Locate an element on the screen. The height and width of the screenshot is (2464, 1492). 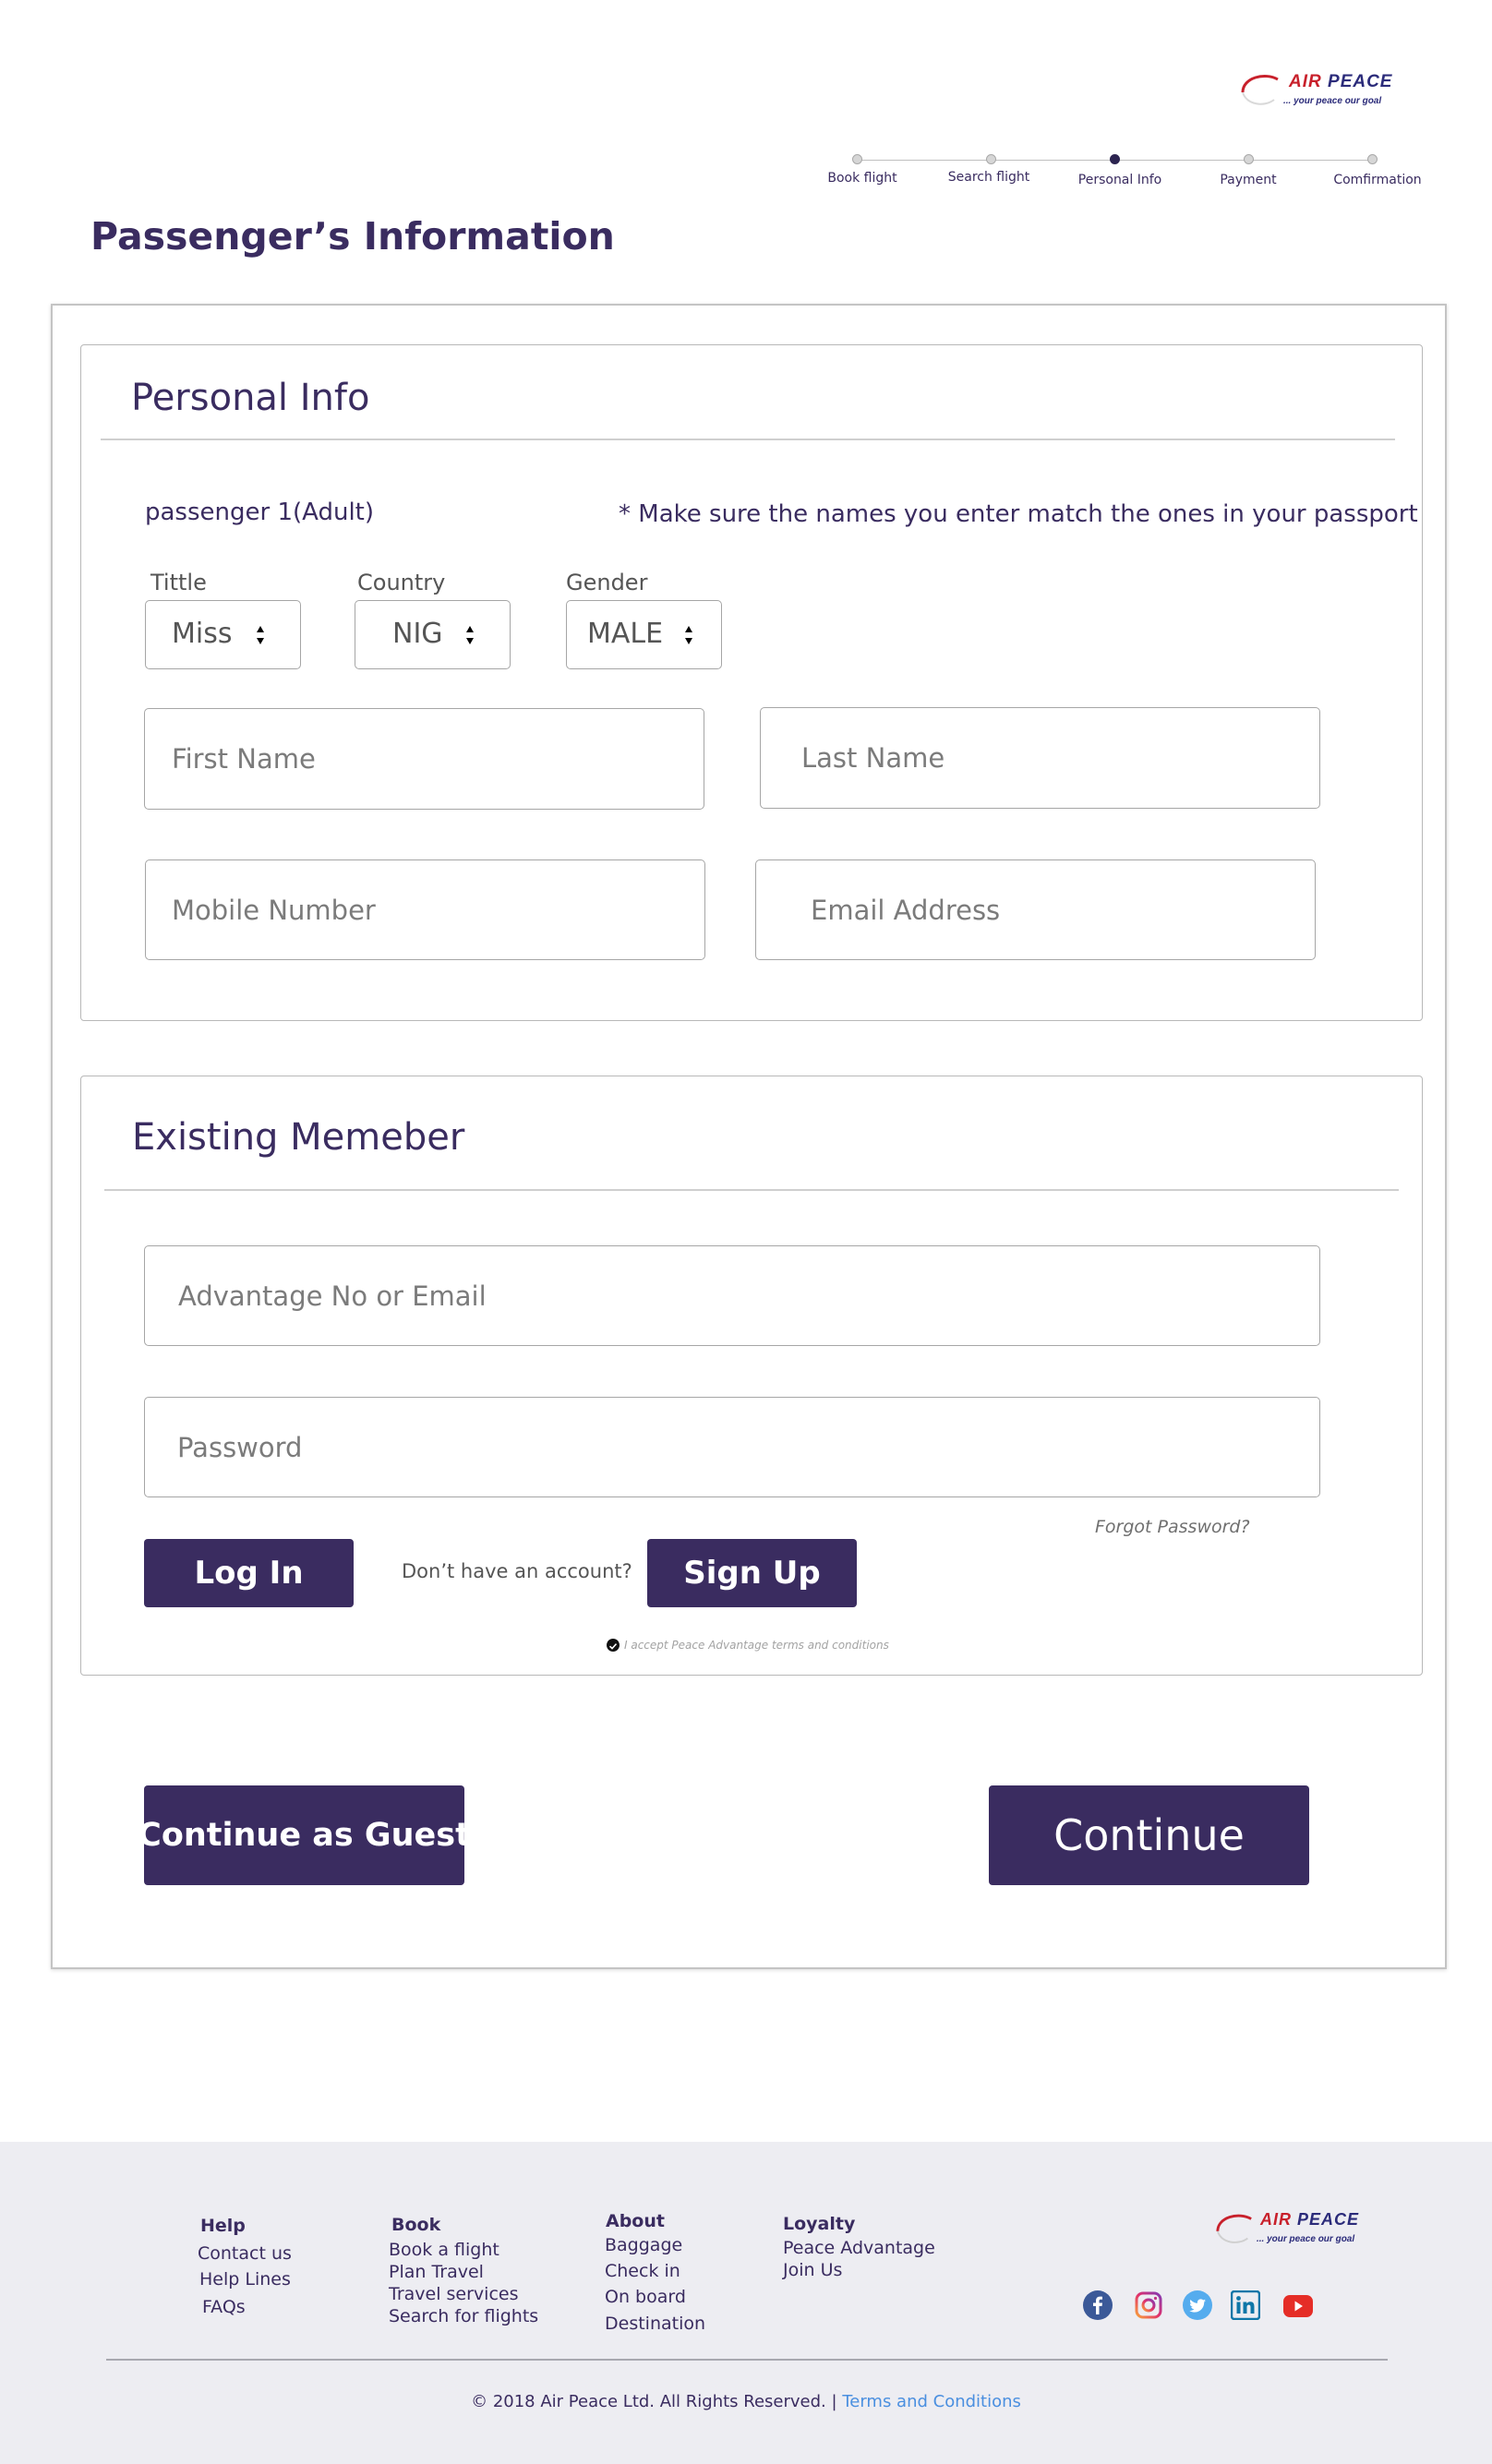
country-select: NIG is located at coordinates (433, 634).